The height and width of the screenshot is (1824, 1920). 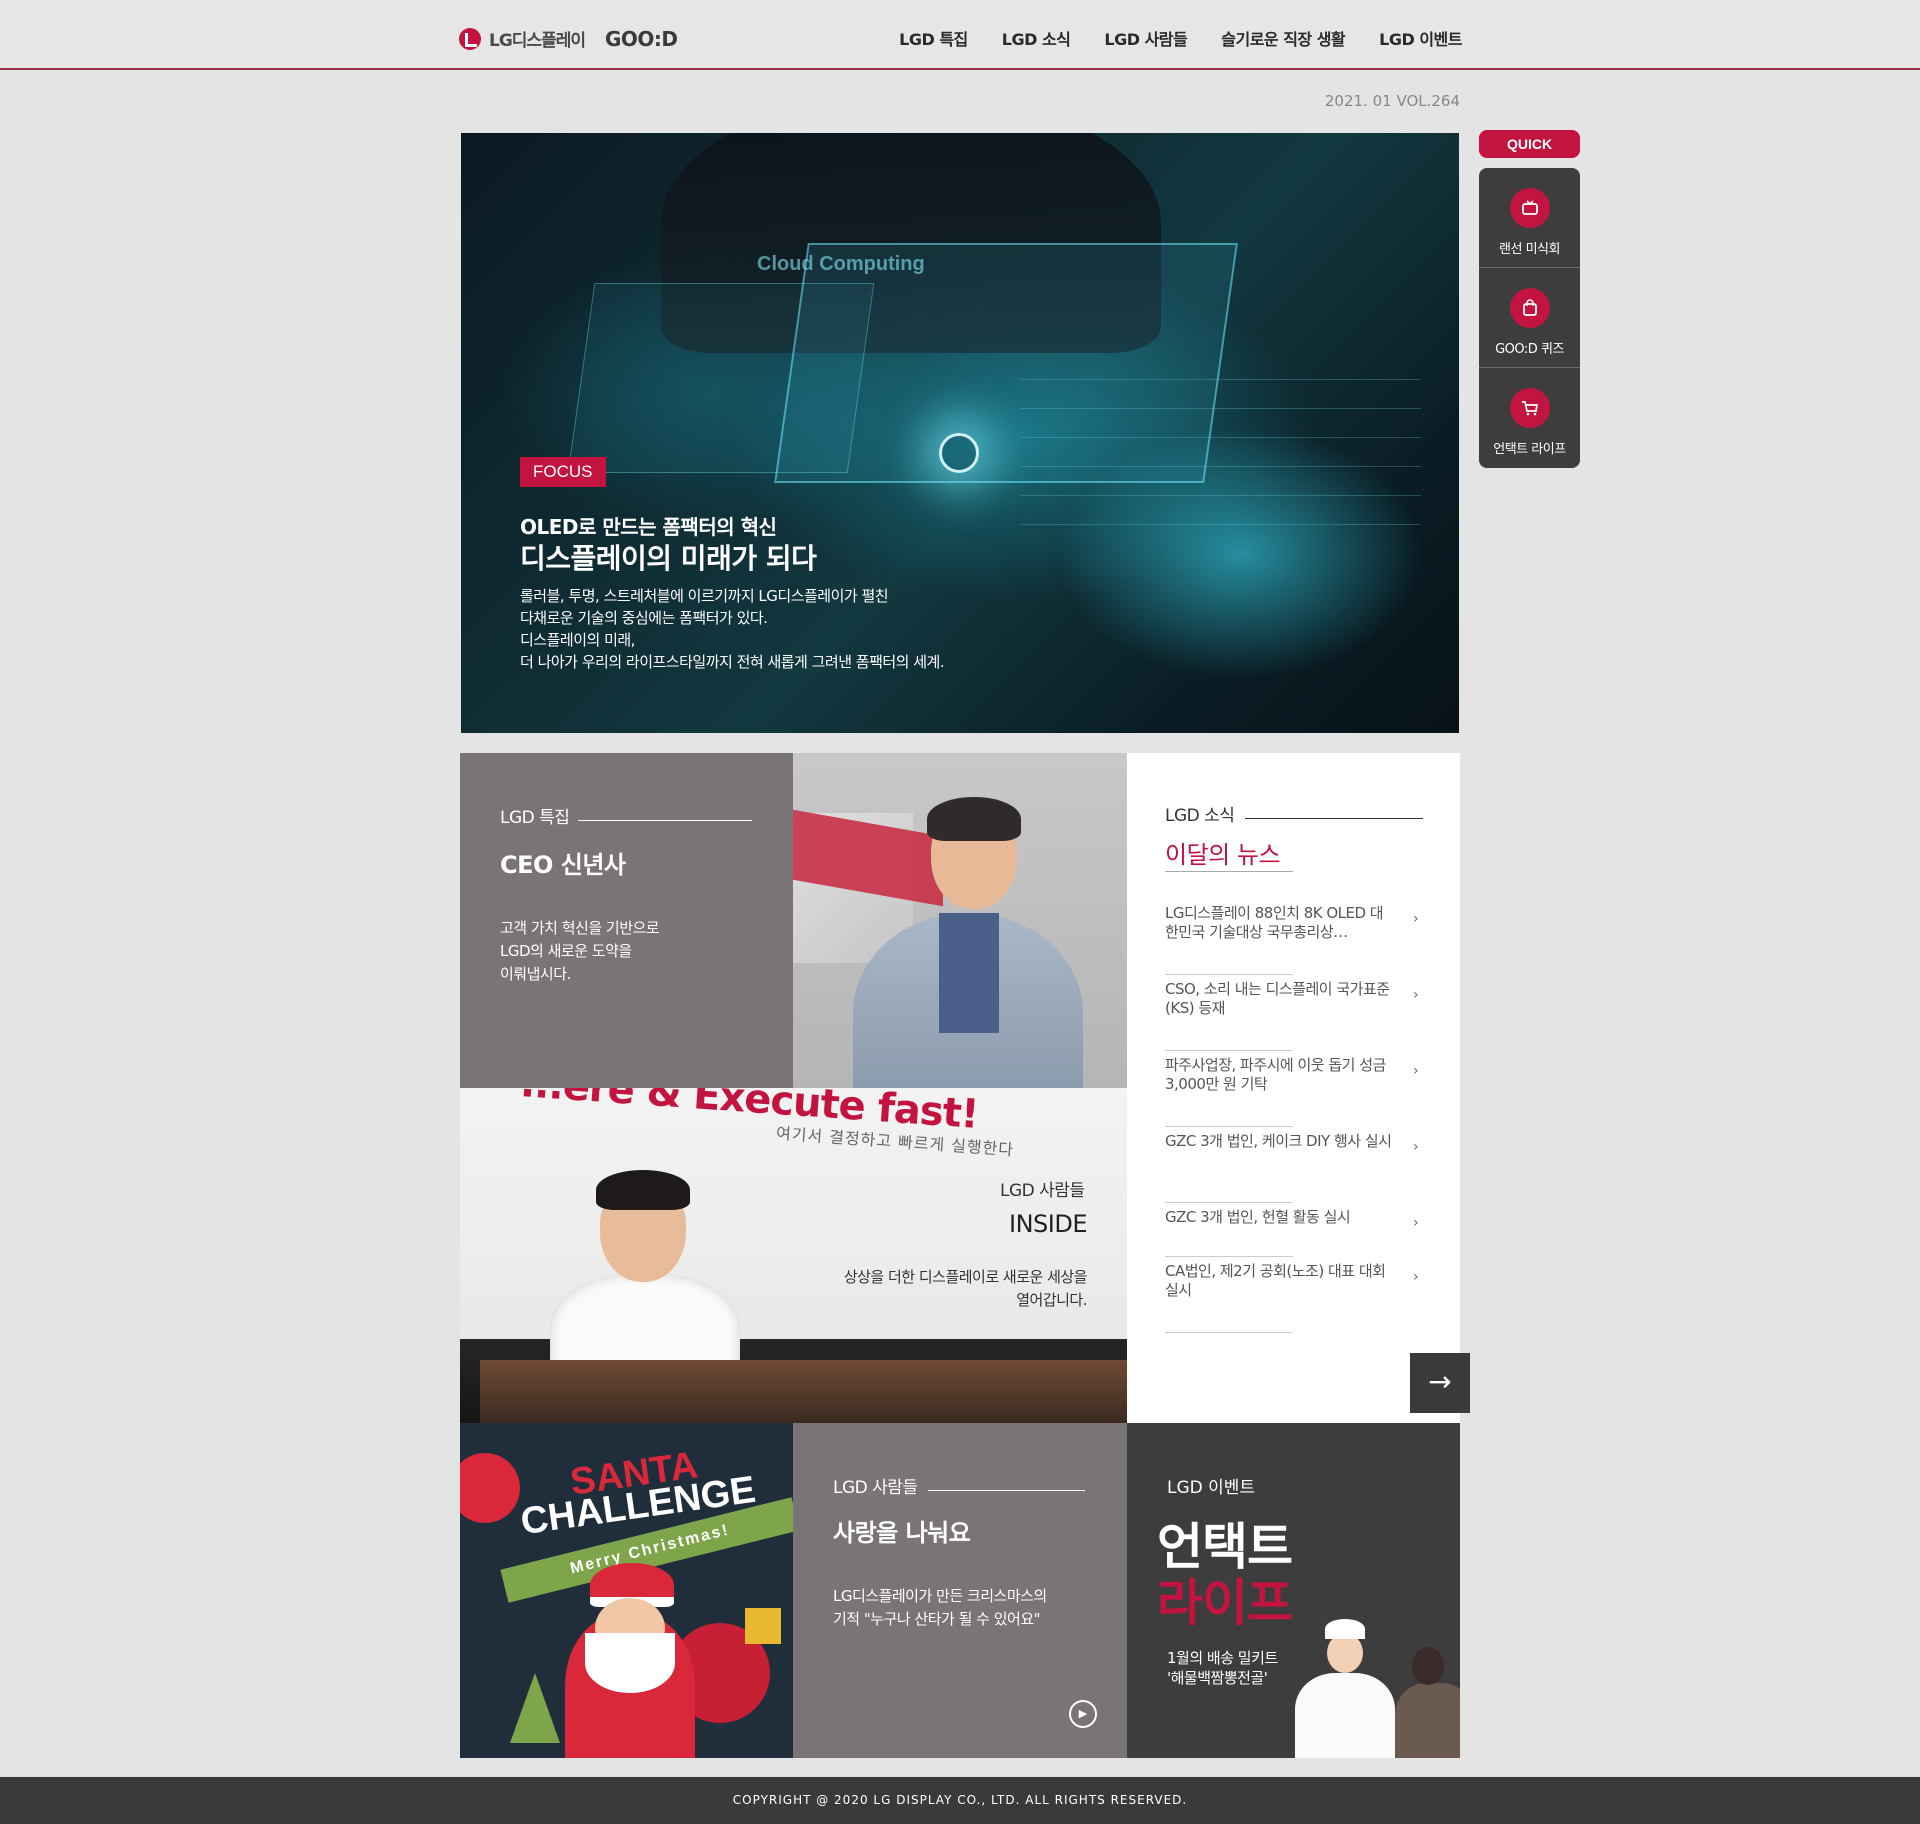 What do you see at coordinates (566, 951) in the screenshot?
I see `desc-line: LGD의 새로운 도약을` at bounding box center [566, 951].